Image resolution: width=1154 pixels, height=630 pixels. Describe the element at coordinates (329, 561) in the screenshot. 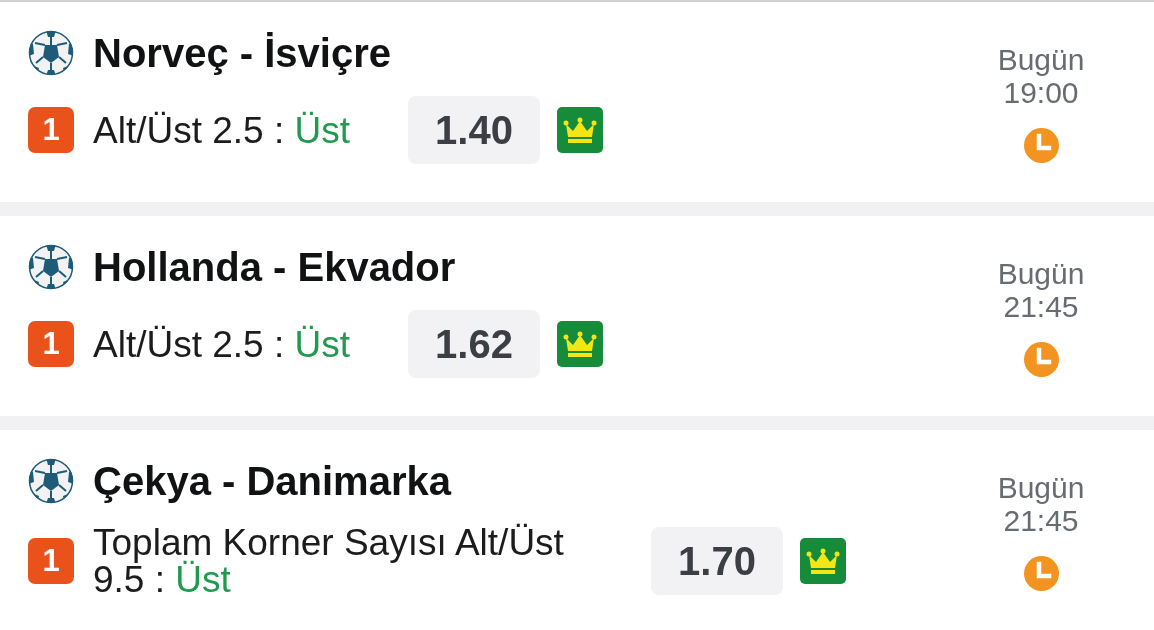

I see `bet-selection: Toplam Korner Sayısı Alt/Üst 9.5 : Üst` at that location.